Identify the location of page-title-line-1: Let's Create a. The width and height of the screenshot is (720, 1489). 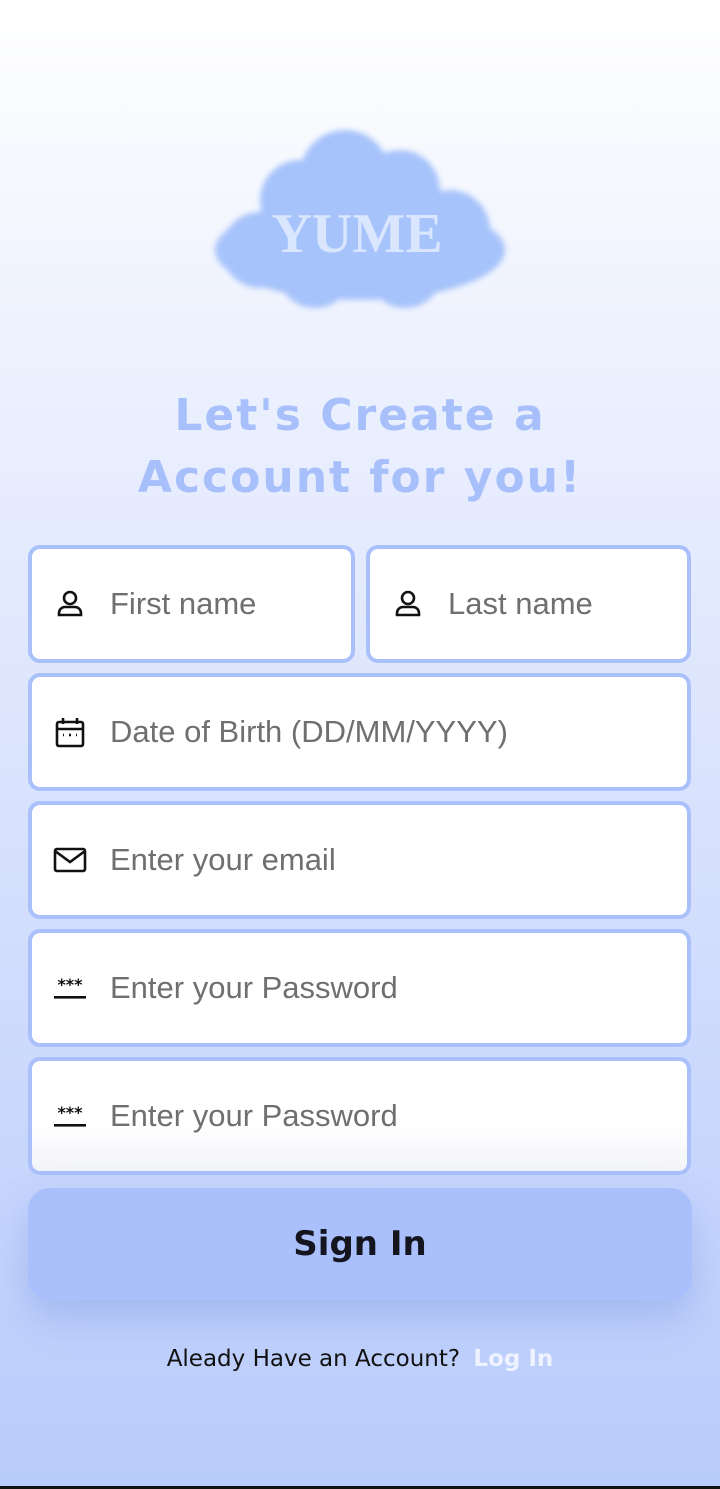
(360, 415).